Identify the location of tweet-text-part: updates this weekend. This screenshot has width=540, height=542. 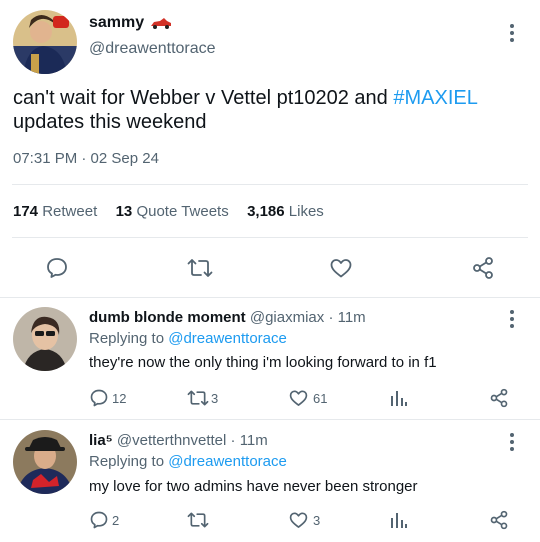
(110, 122).